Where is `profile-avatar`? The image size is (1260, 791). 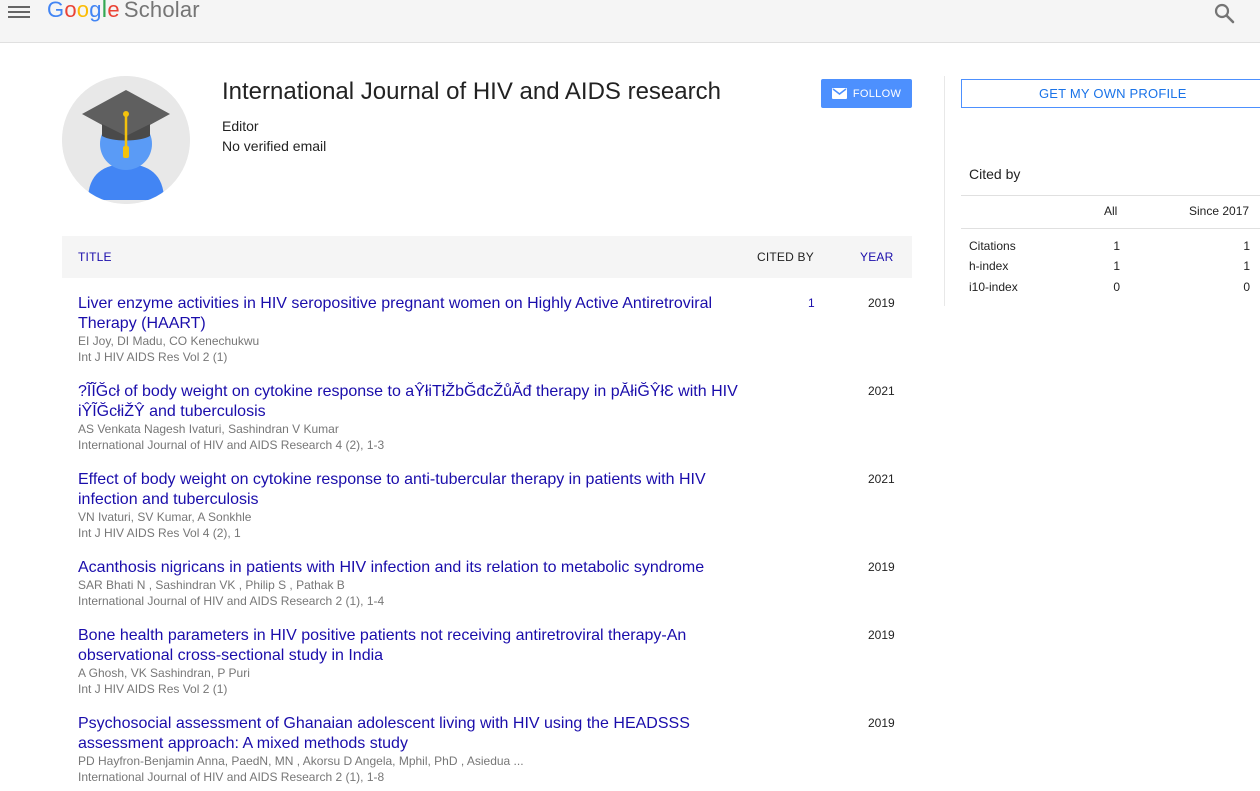
profile-avatar is located at coordinates (126, 140).